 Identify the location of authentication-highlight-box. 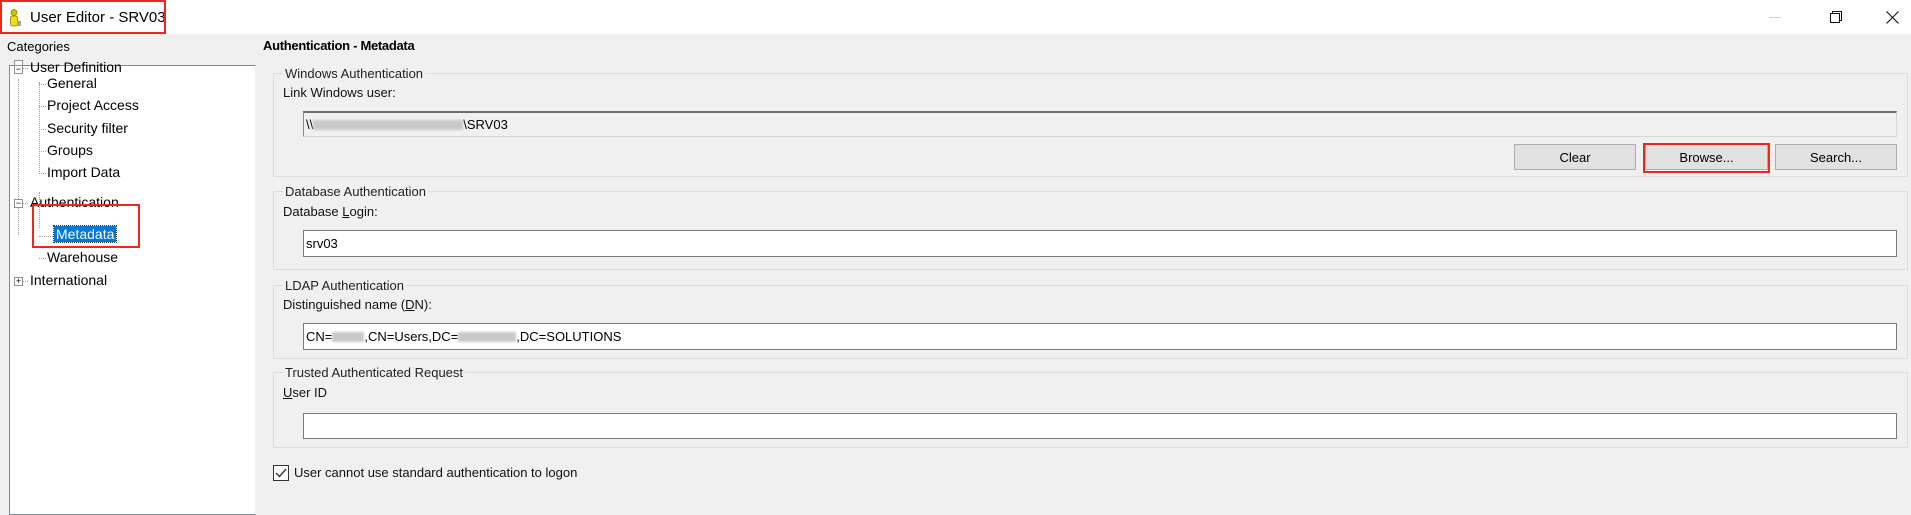
(86, 226).